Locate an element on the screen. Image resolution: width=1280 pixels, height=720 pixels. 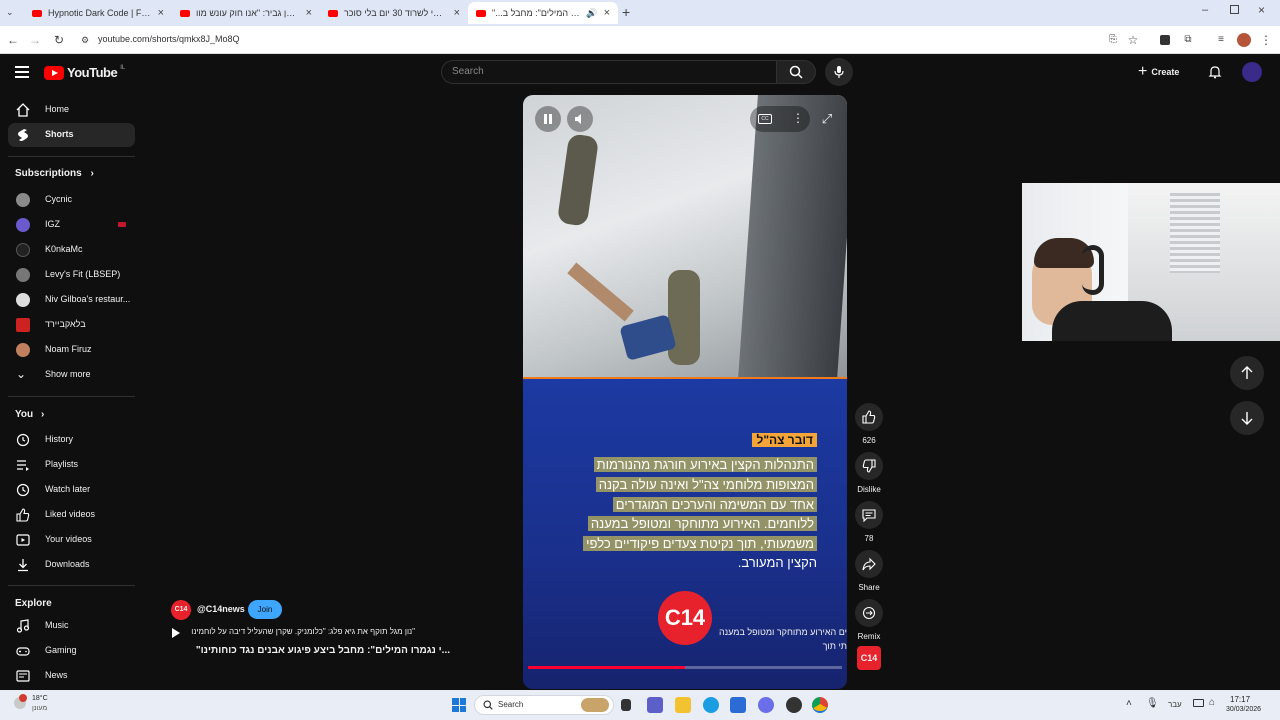
sidebar-item-home: Home is located at coordinates (71, 110).